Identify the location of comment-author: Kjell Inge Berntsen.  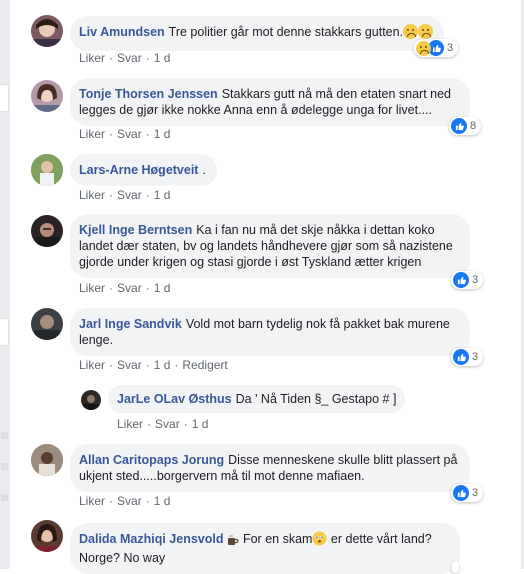
(135, 230).